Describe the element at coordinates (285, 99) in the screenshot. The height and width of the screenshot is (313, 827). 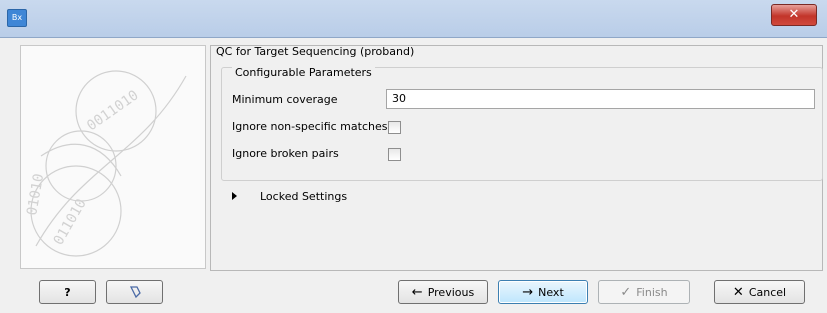
I see `min-coverage-label: Minimum coverage` at that location.